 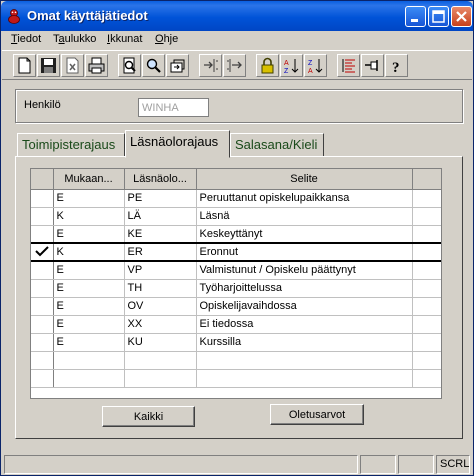 What do you see at coordinates (160, 342) in the screenshot?
I see `cell-lasnaolo: KU` at bounding box center [160, 342].